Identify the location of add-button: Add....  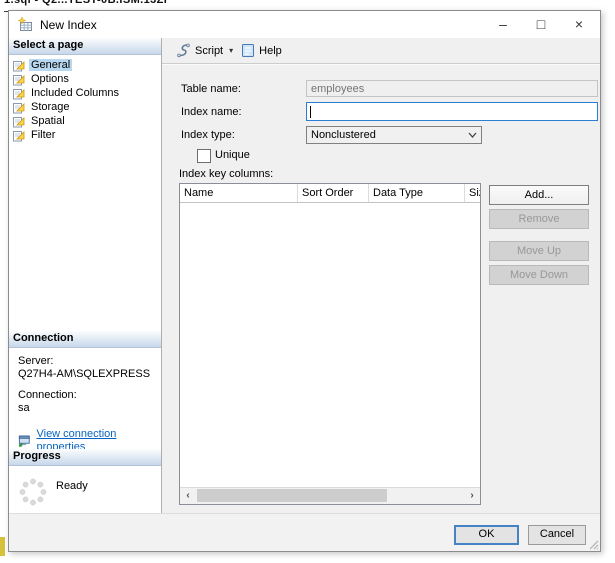
(539, 195).